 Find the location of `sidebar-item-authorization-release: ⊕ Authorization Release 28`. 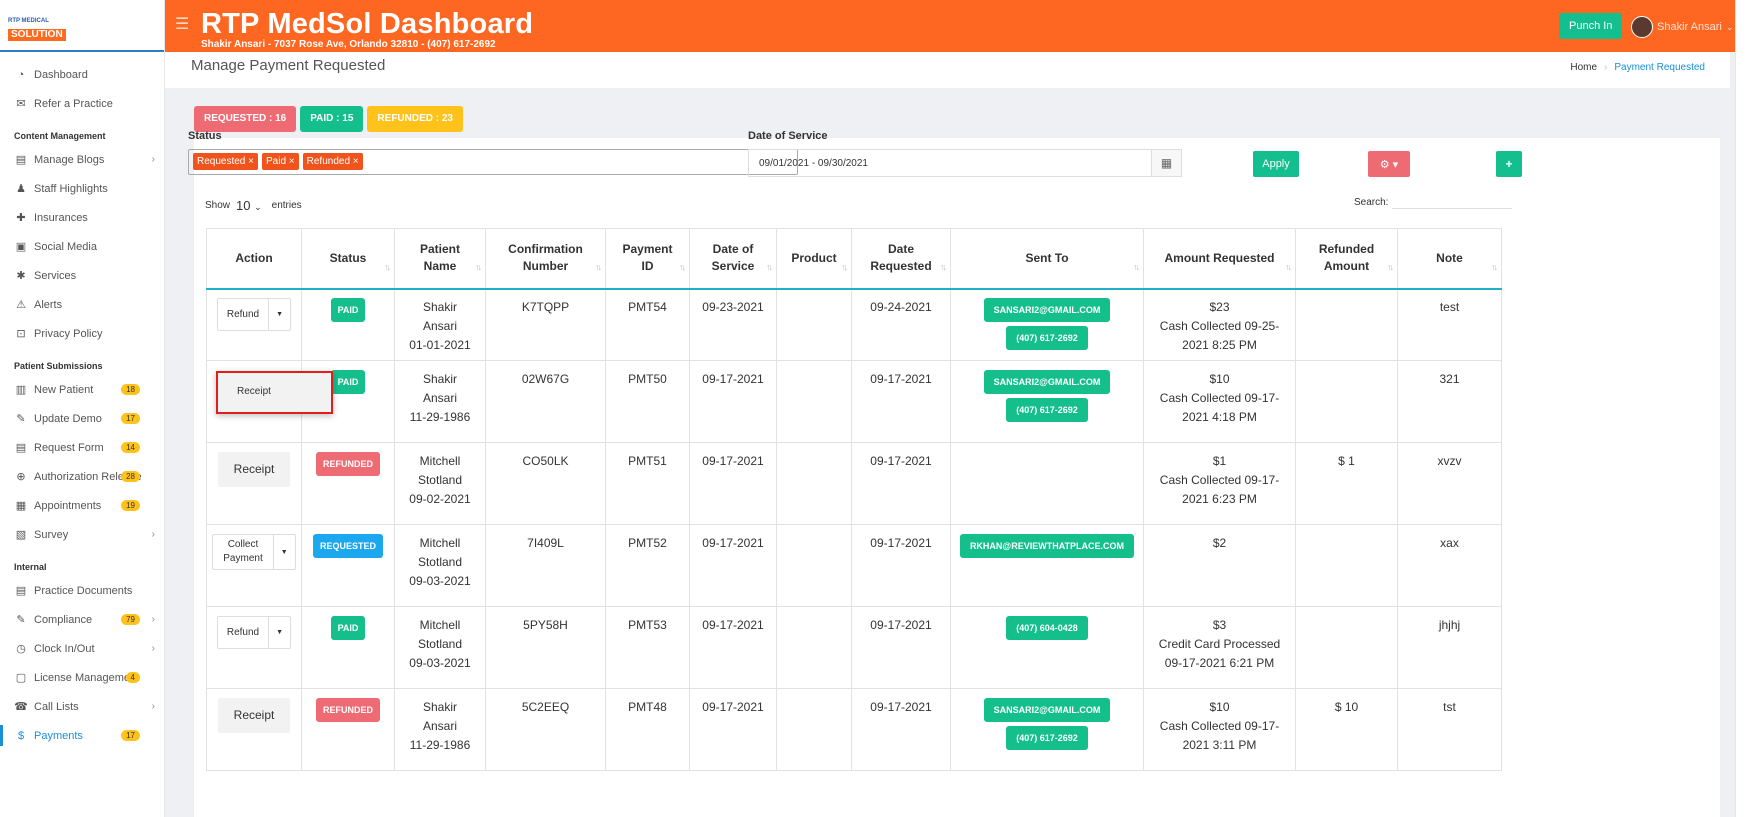

sidebar-item-authorization-release: ⊕ Authorization Release 28 is located at coordinates (82, 476).